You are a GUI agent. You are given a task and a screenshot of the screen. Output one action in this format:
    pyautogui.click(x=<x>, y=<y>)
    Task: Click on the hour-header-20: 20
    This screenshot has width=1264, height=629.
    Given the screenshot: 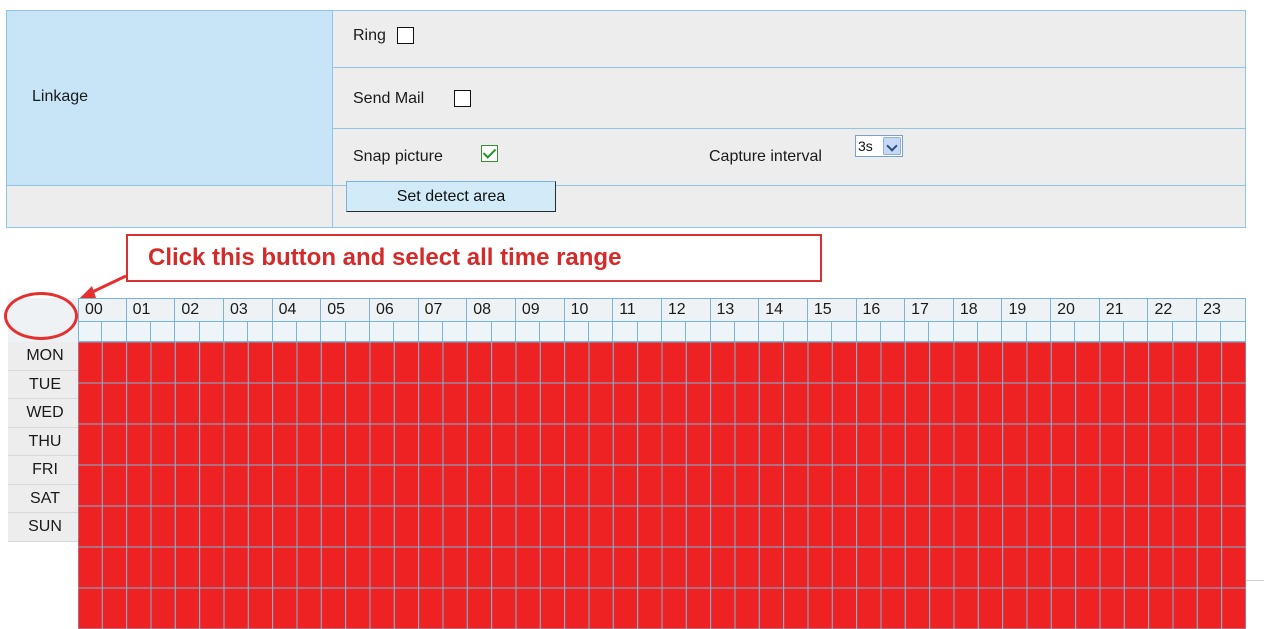 What is the action you would take?
    pyautogui.click(x=1075, y=310)
    